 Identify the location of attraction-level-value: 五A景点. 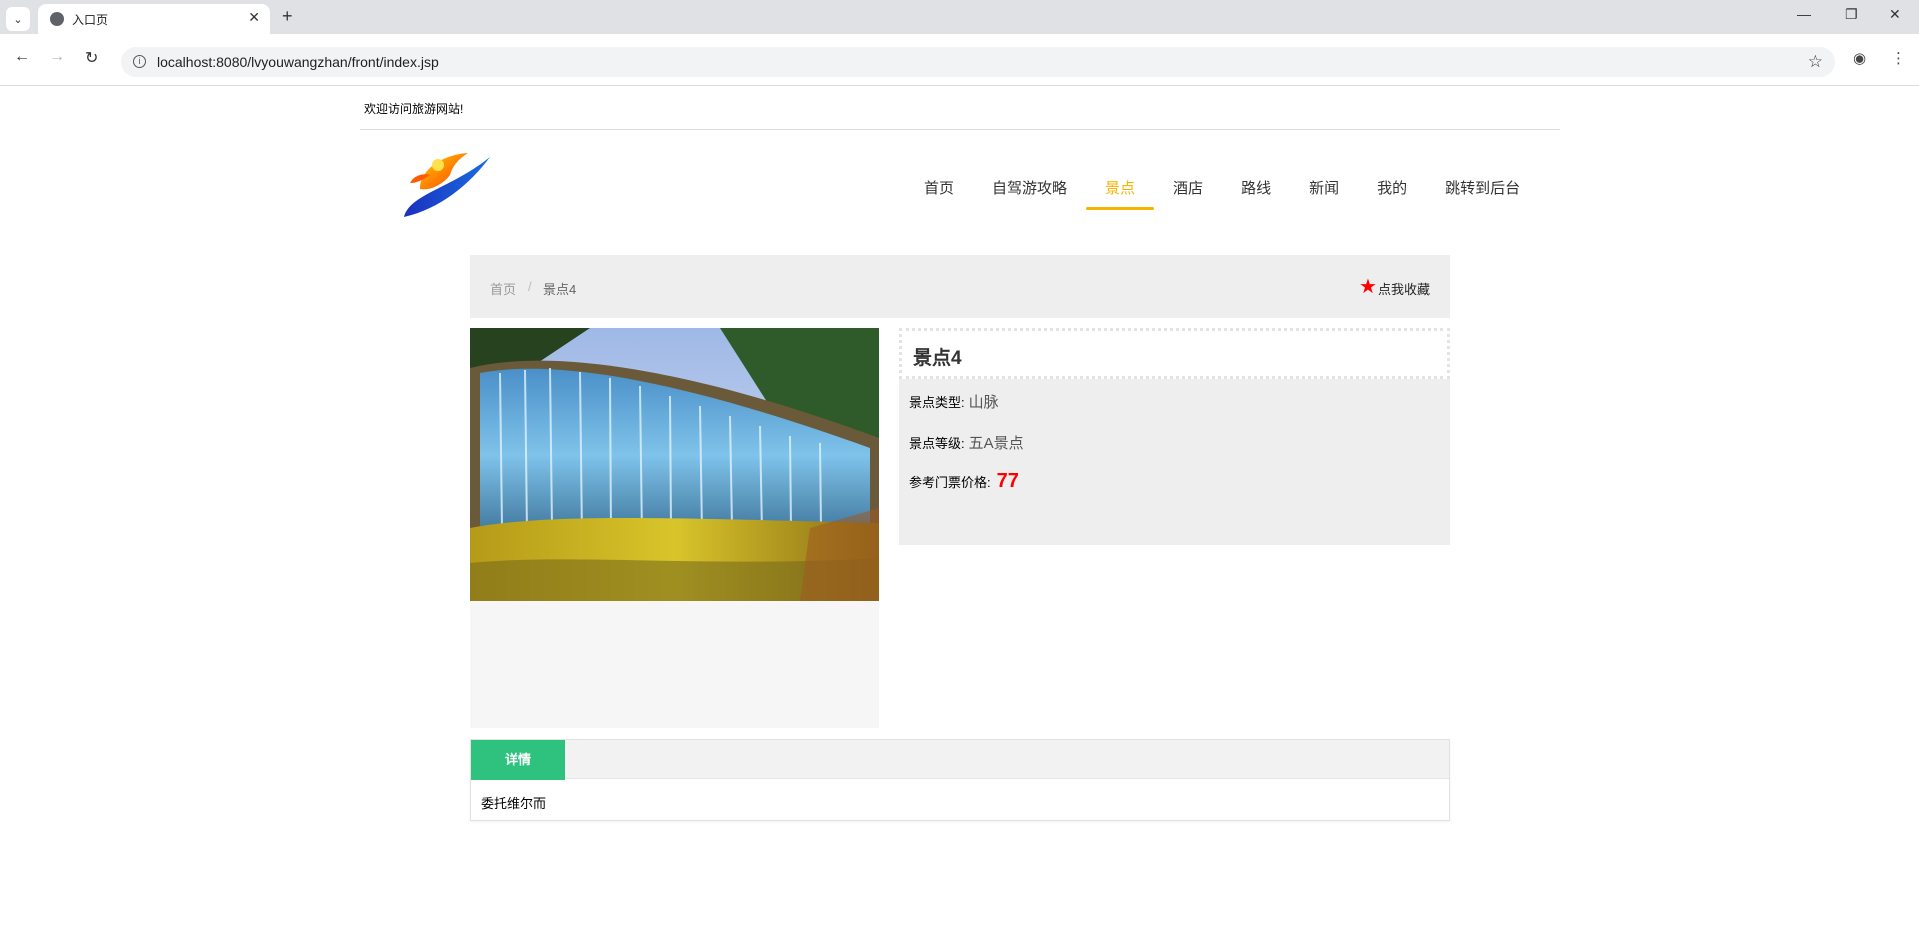
(996, 443).